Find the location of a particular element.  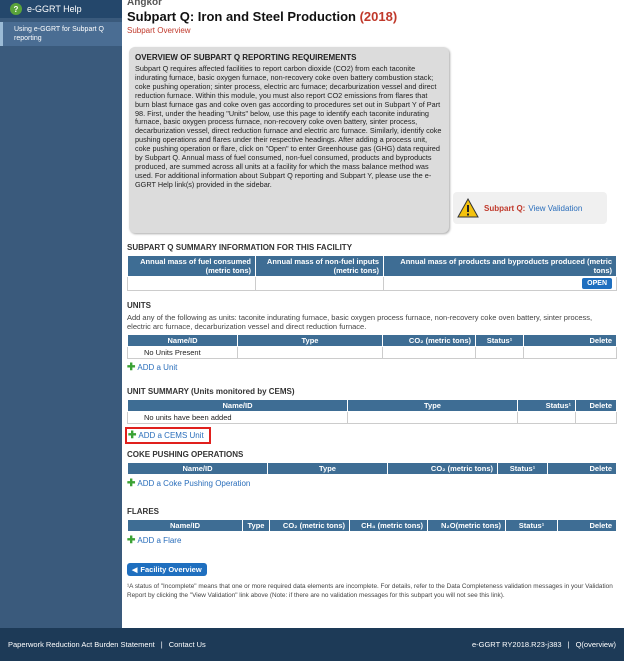

table-row: No units have been added is located at coordinates (372, 417).